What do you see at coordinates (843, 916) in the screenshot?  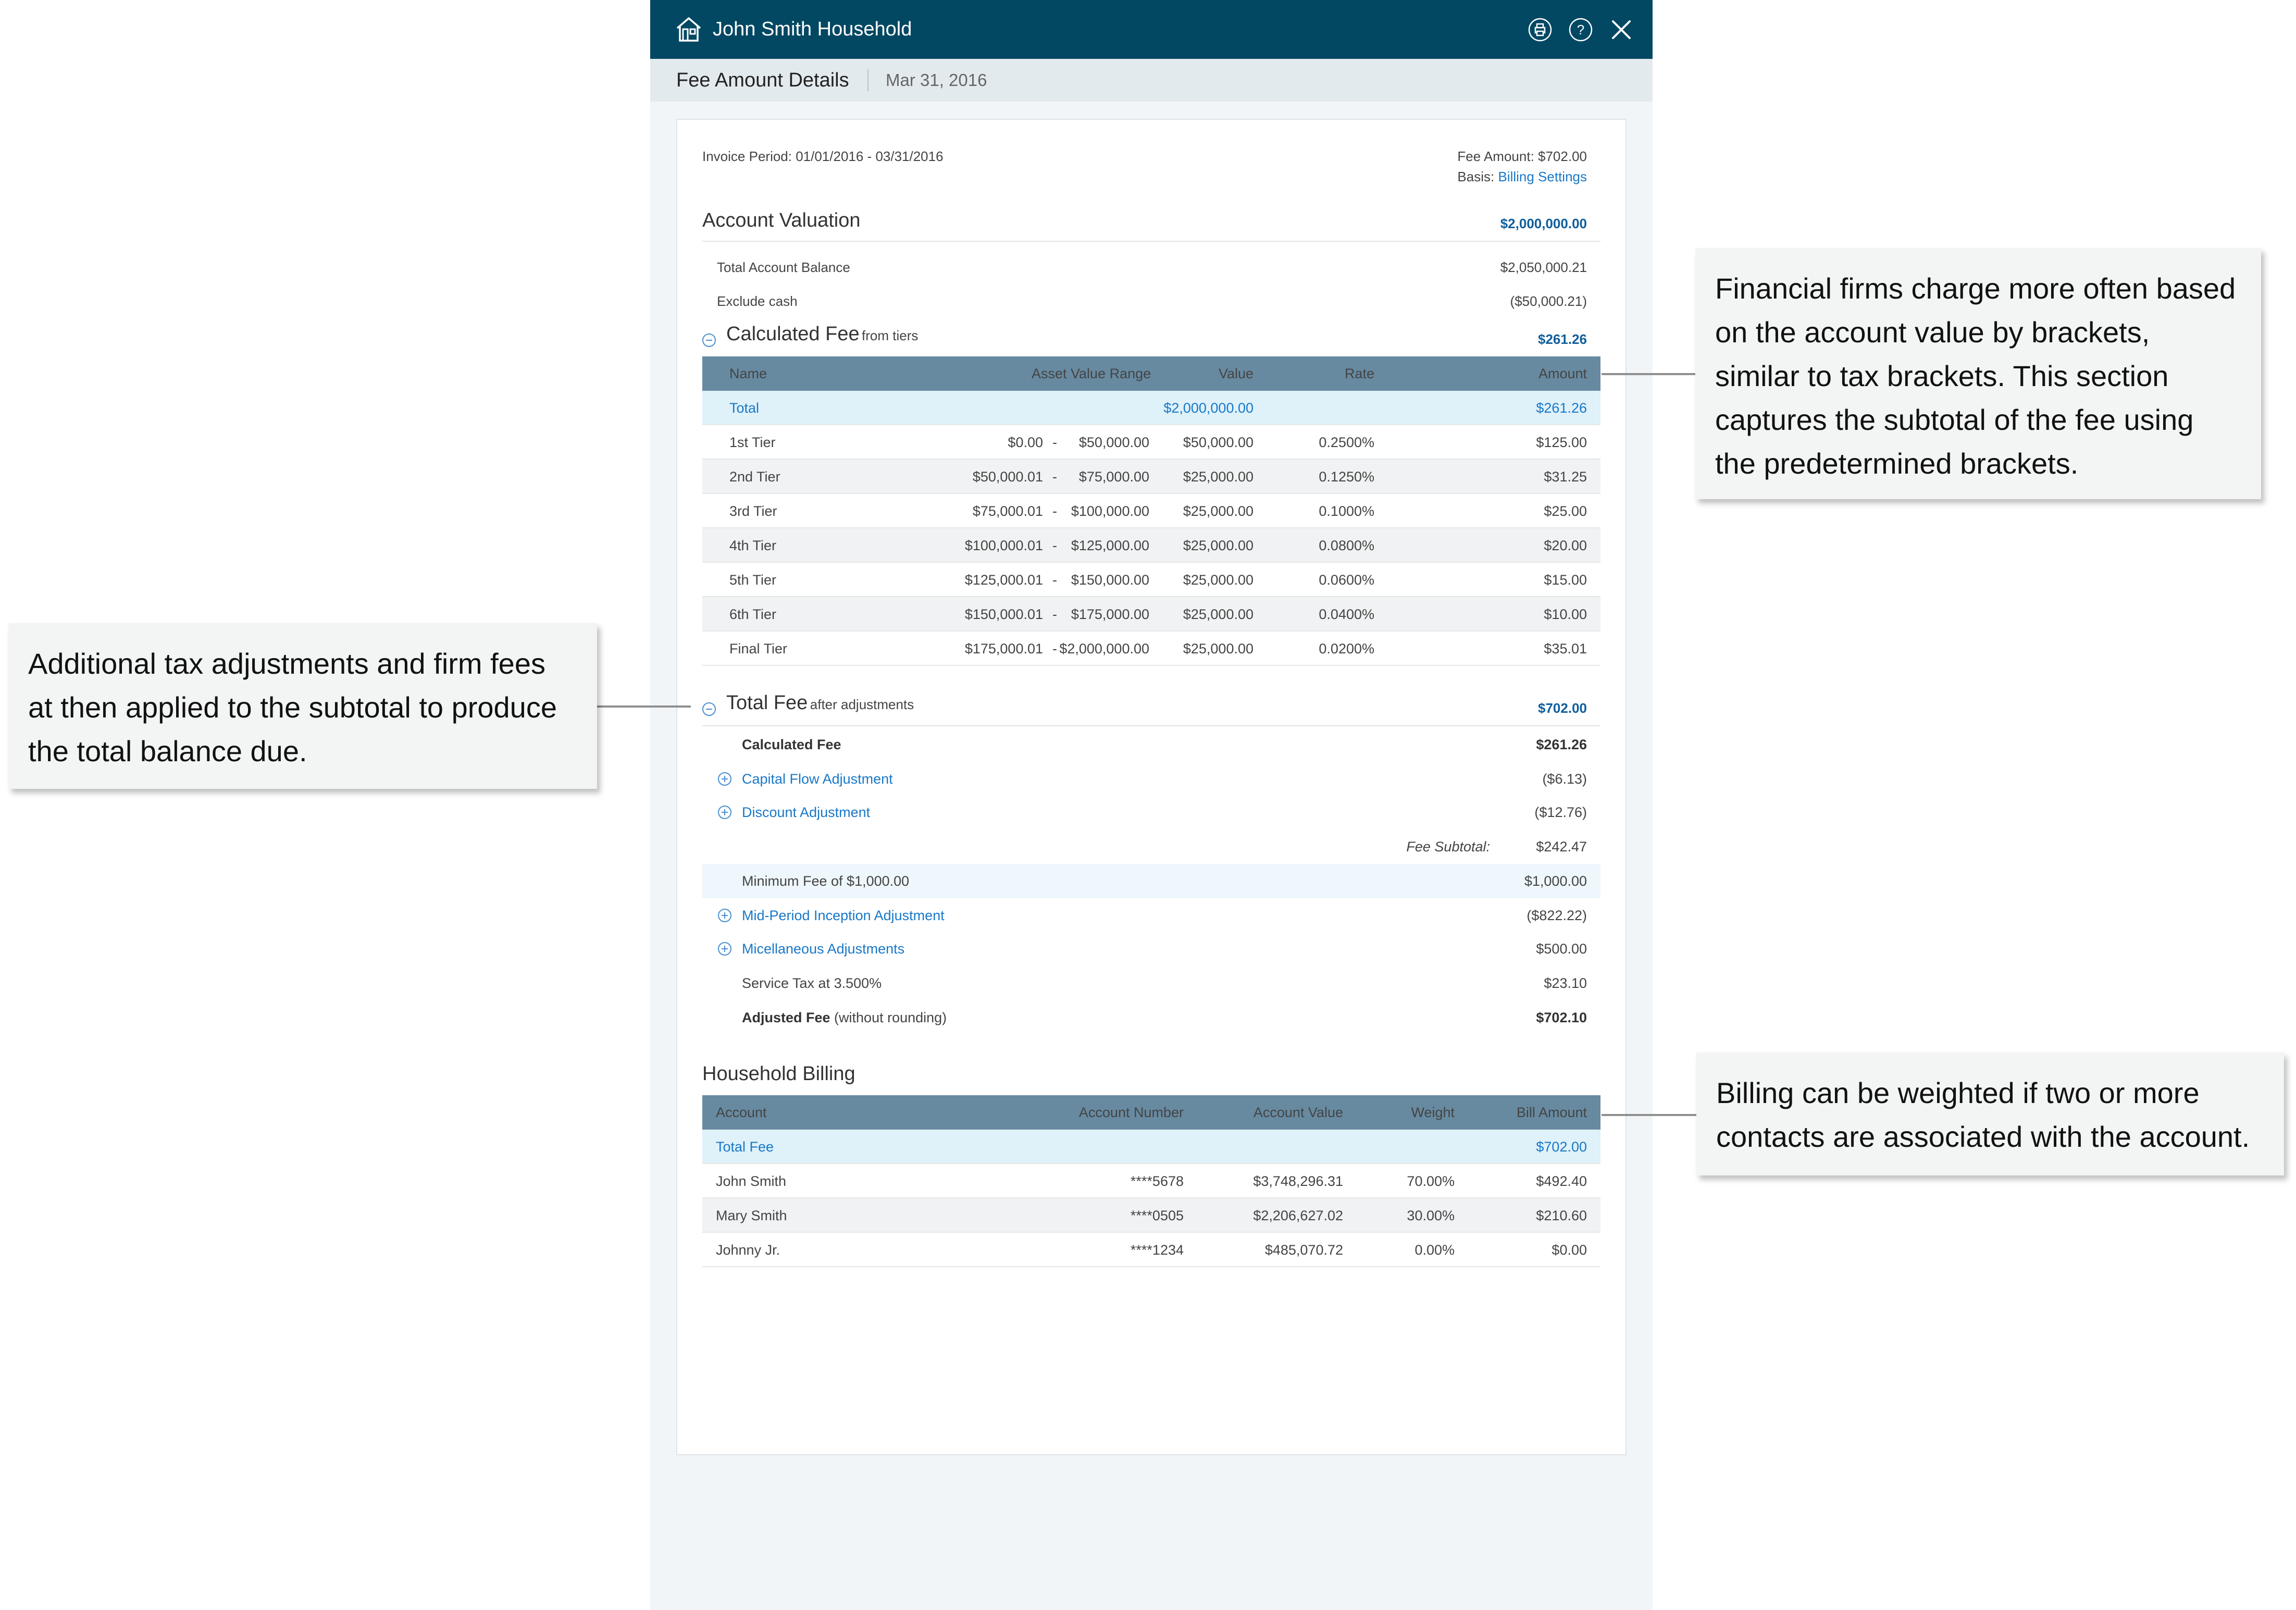 I see `mid-period-link: Mid-Period Inception Adjustment` at bounding box center [843, 916].